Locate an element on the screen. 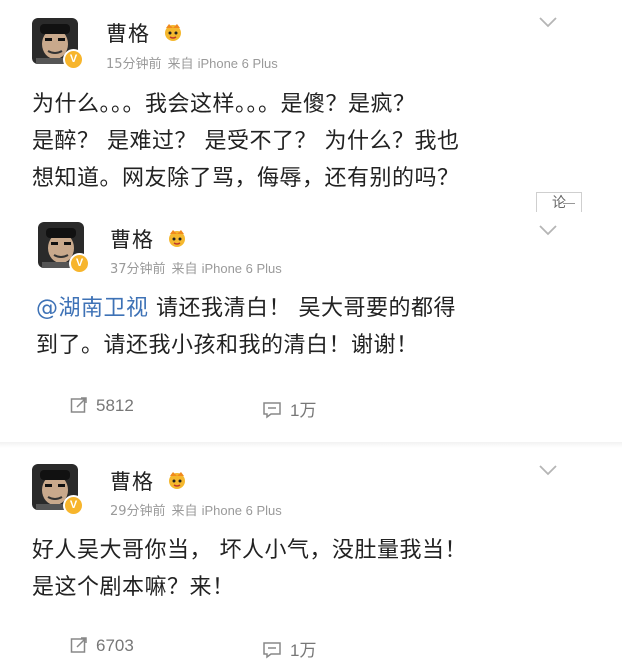 The image size is (622, 668). post-text: @湖南卫视 请还我清白！ 吴大哥要的都得 到了。请还我小孩和我的清白！谢谢！ is located at coordinates (246, 327).